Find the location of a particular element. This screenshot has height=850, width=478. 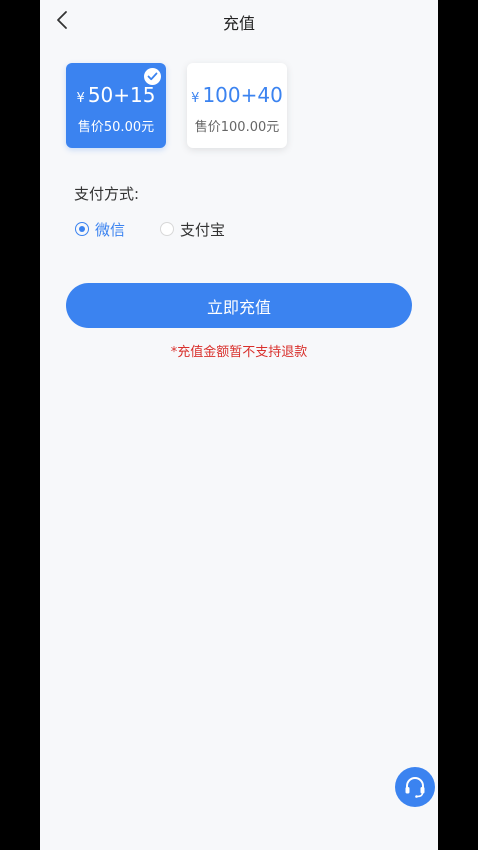

top-bar: 充值 is located at coordinates (239, 21).